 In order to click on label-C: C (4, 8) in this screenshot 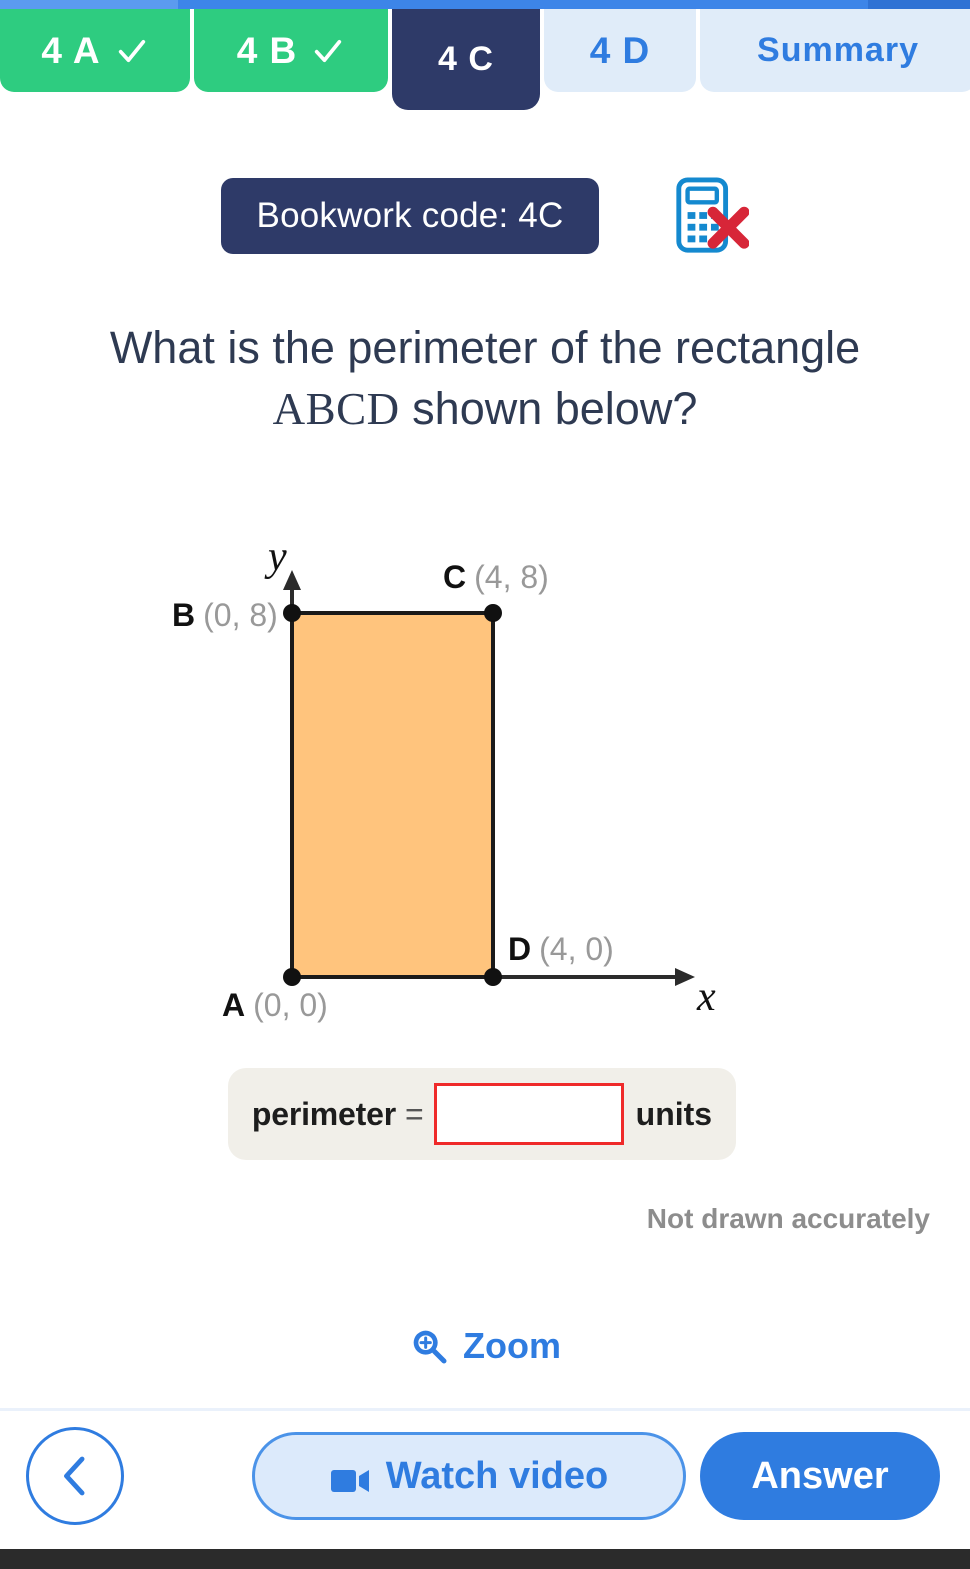, I will do `click(496, 577)`.